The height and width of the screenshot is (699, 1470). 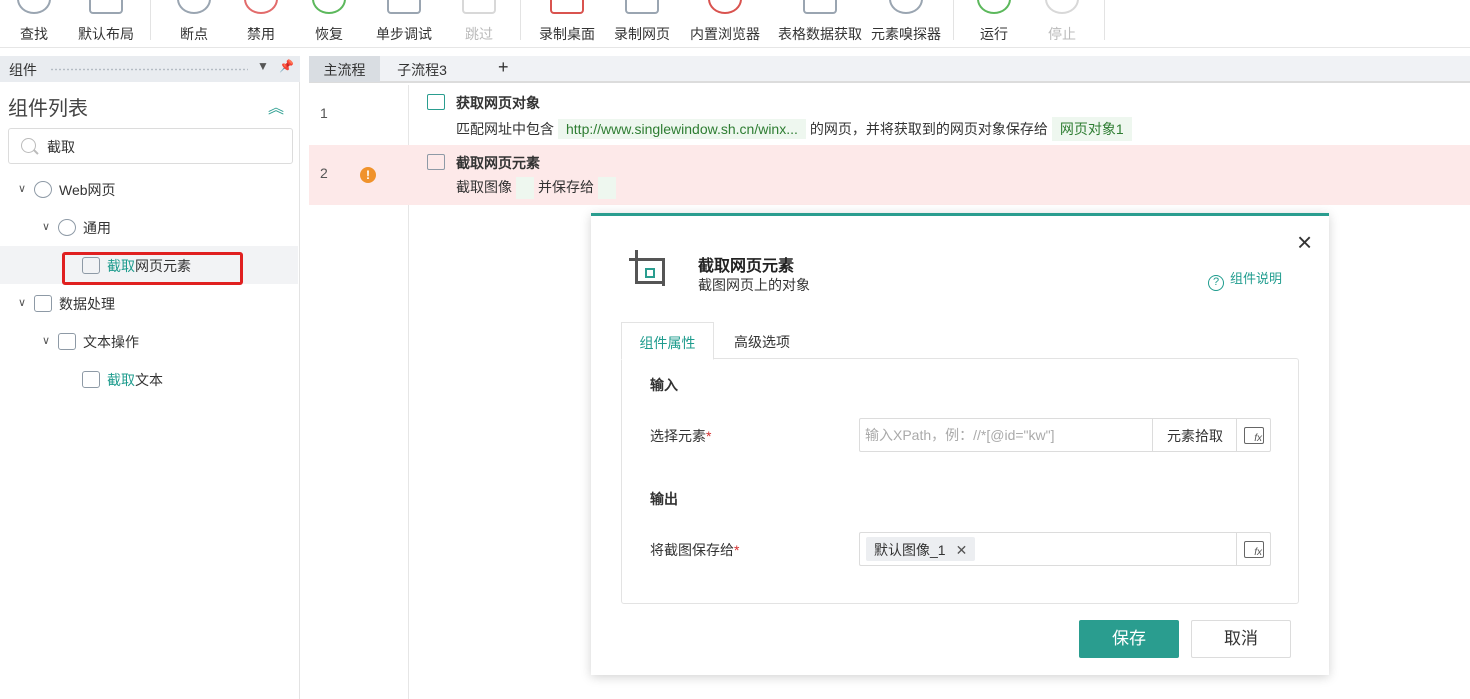 I want to click on select-element-label: 选择元素*, so click(x=681, y=436).